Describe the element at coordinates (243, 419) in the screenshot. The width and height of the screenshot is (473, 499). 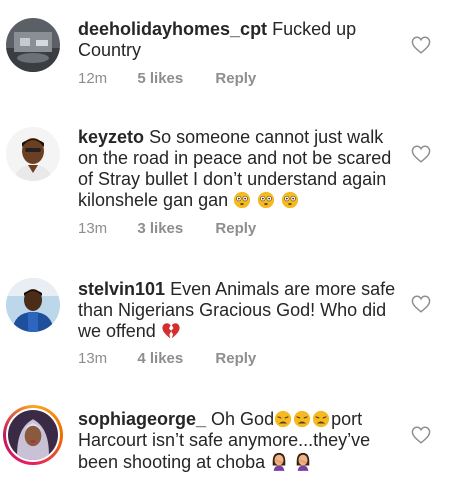
I see `comment-text-start: Oh God` at that location.